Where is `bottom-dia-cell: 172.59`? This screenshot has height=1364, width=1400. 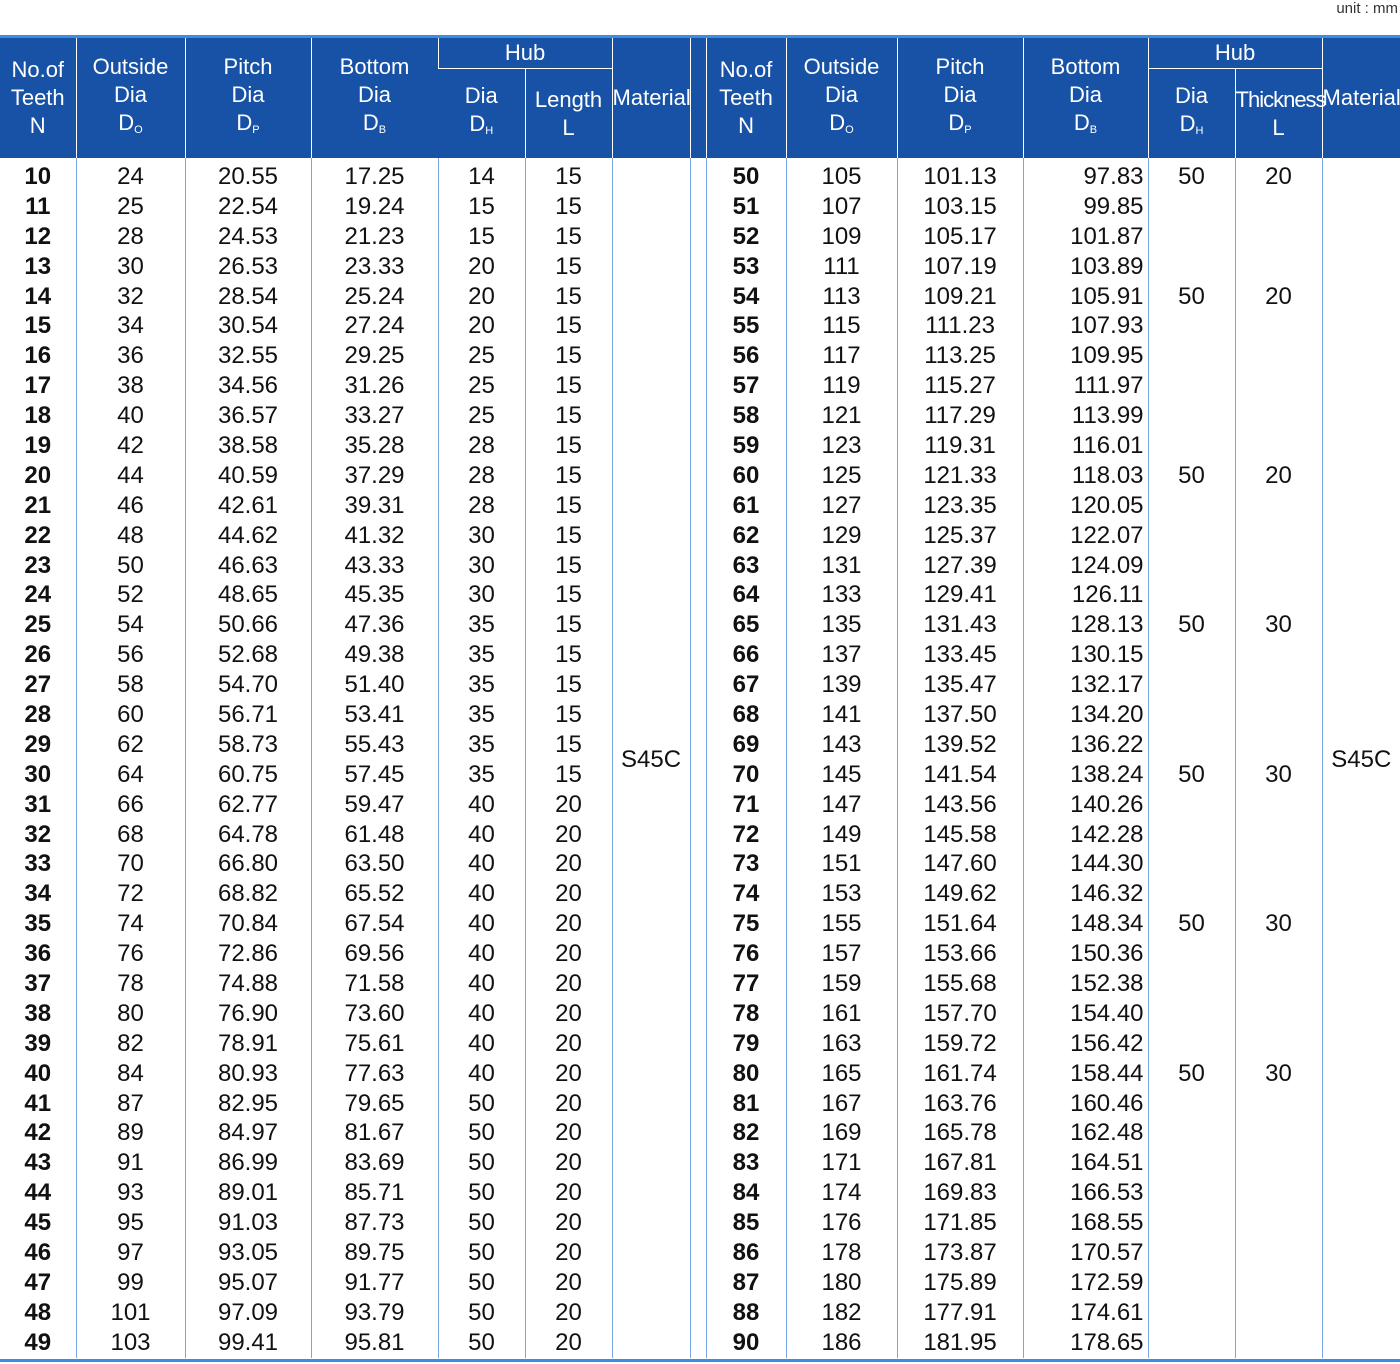
bottom-dia-cell: 172.59 is located at coordinates (1085, 1282).